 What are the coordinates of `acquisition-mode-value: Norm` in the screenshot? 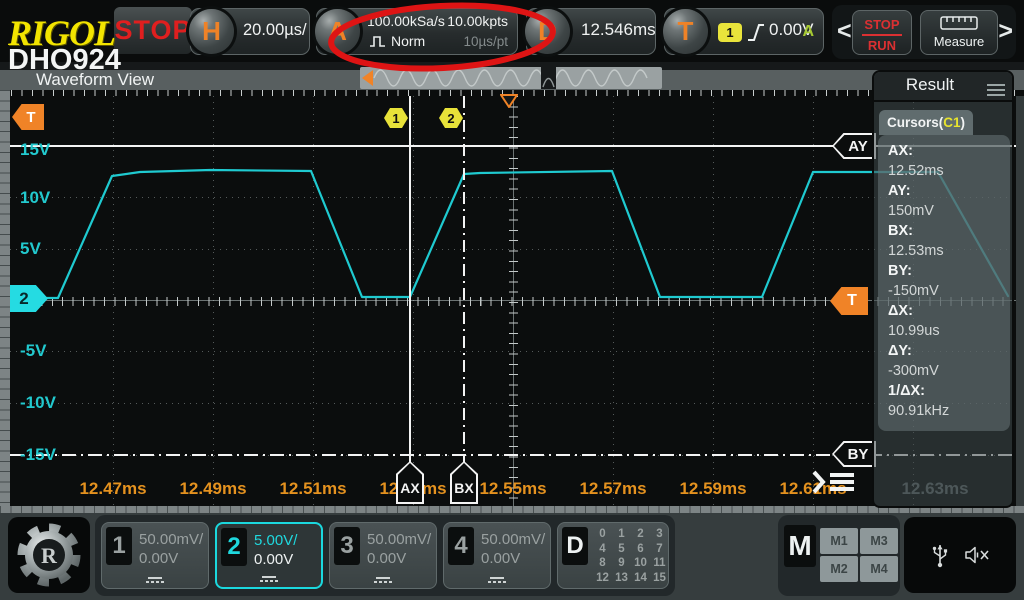 It's located at (408, 41).